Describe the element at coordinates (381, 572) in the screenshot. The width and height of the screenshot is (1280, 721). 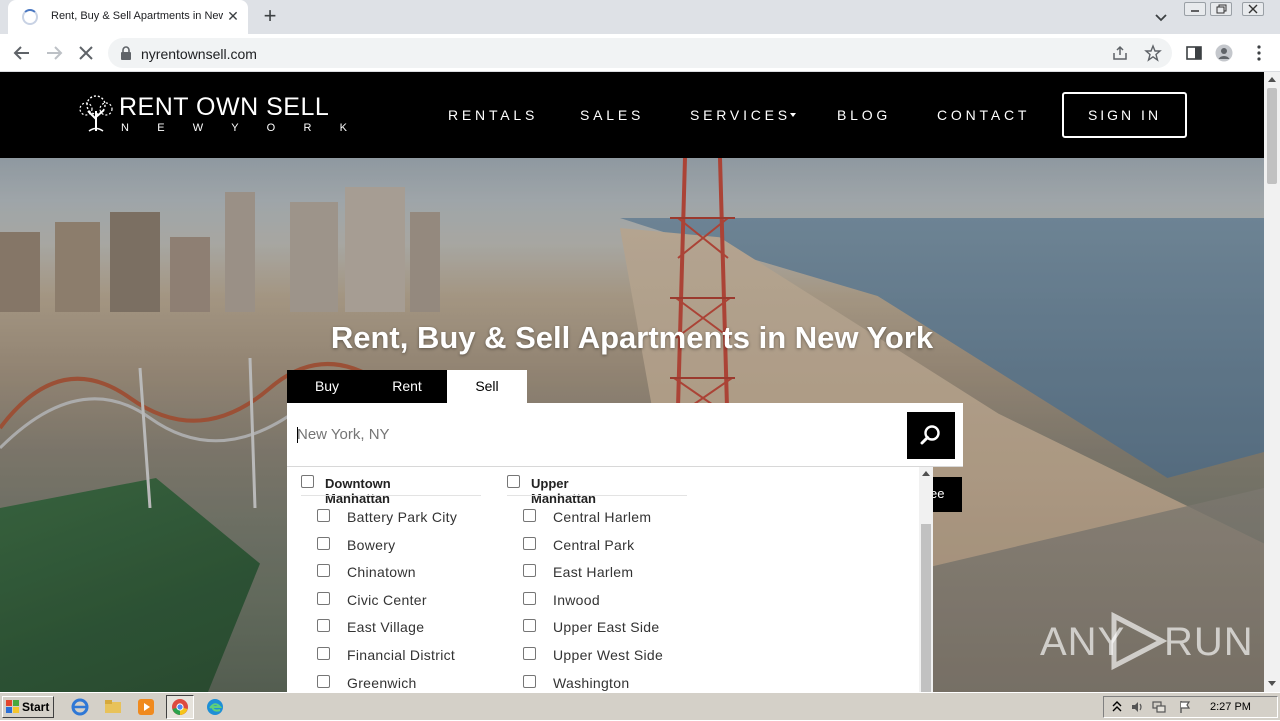
I see `neighborhood-label: Chinatown` at that location.